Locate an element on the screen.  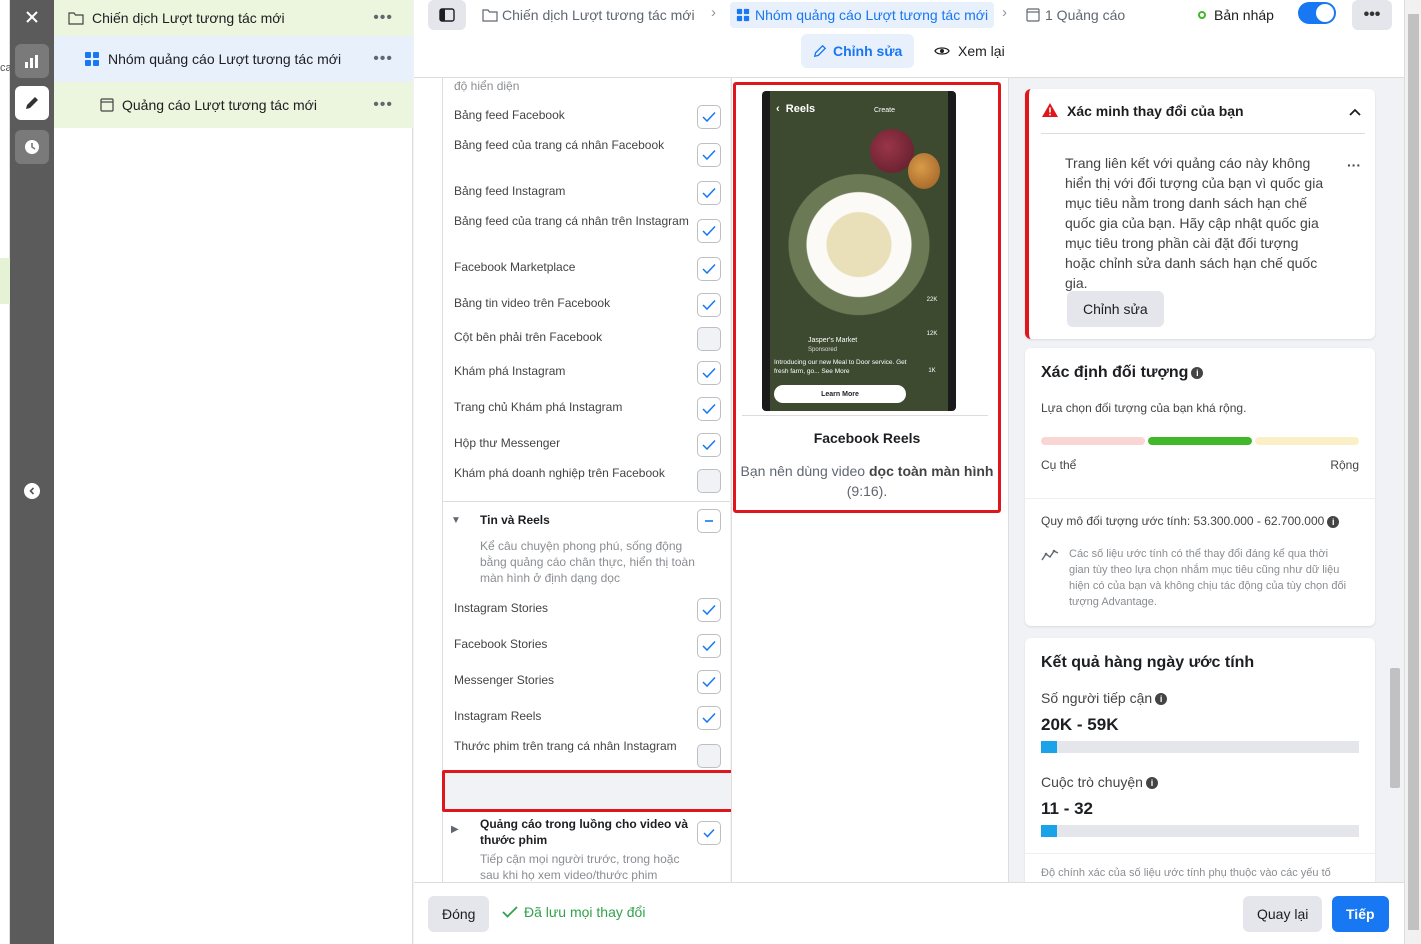
edit-button: Chỉnh sửa is located at coordinates (1115, 309).